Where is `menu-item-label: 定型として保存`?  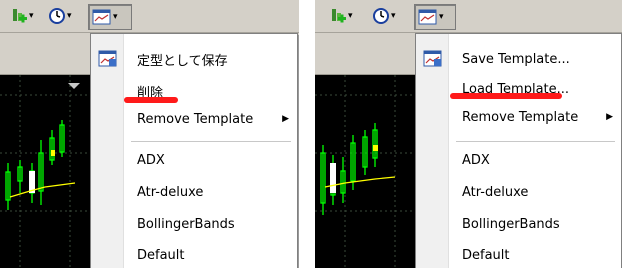
menu-item-label: 定型として保存 is located at coordinates (182, 61).